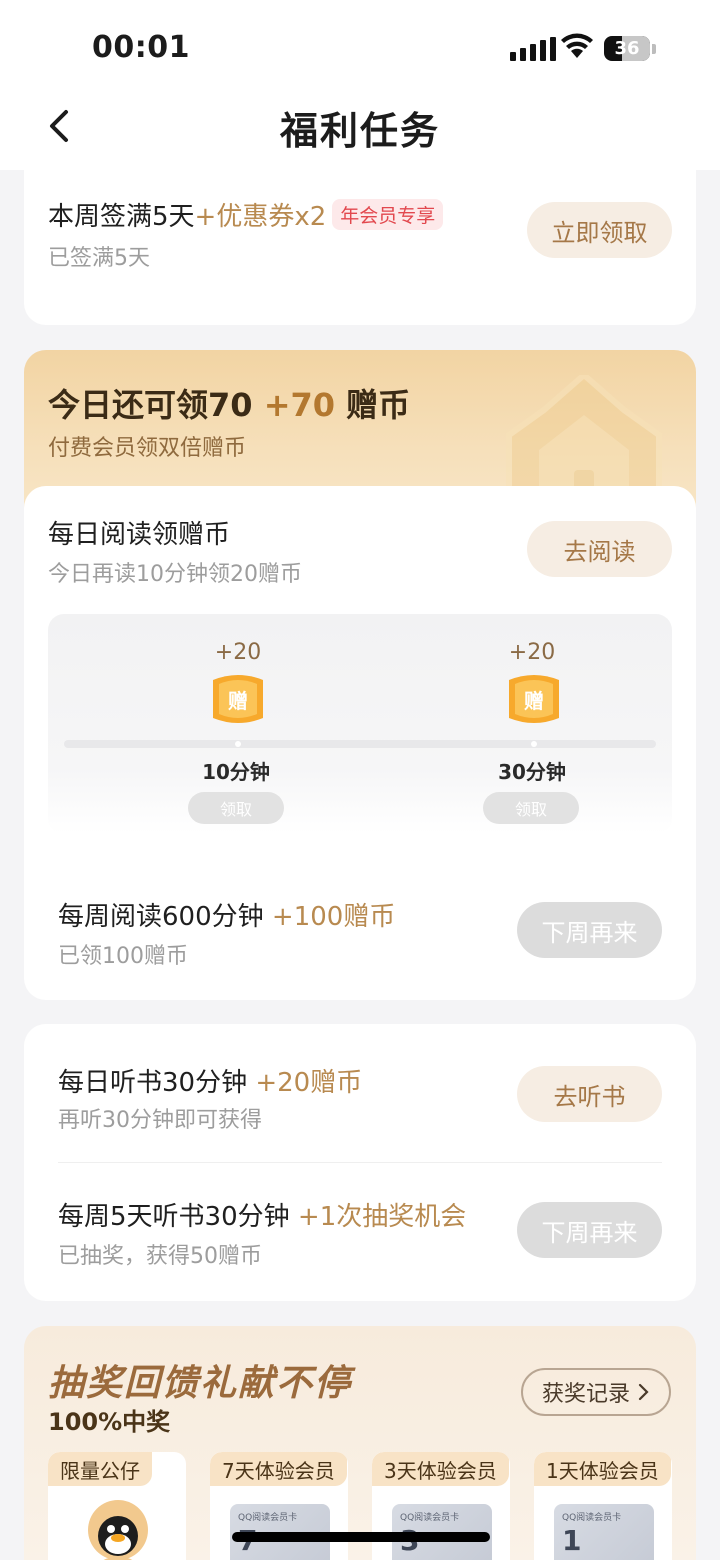  I want to click on vip-exclusive-badge: 年会员专享, so click(388, 214).